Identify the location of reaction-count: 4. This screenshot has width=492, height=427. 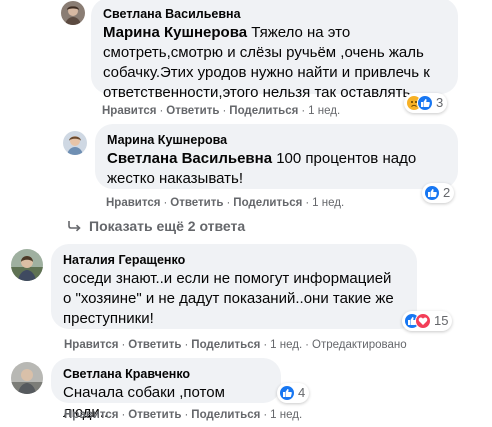
(302, 392).